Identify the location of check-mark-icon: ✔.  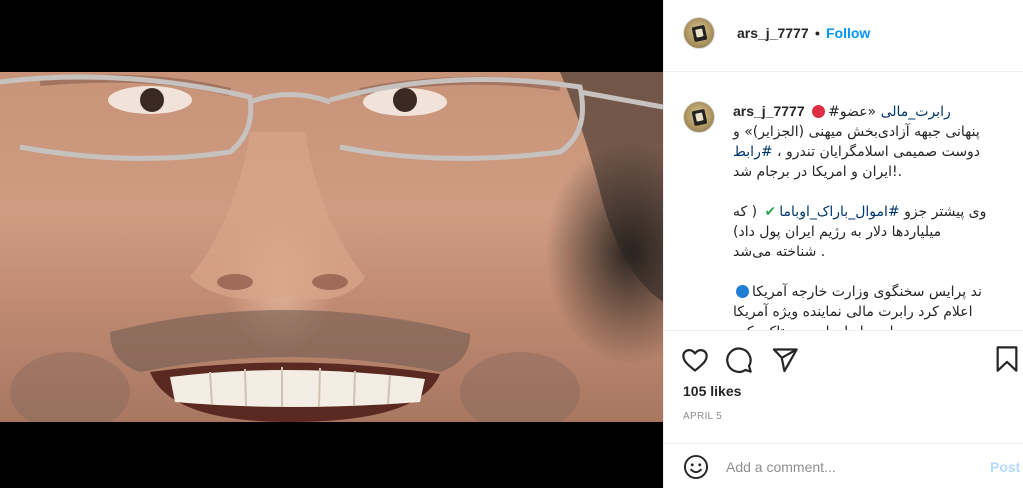
(770, 212).